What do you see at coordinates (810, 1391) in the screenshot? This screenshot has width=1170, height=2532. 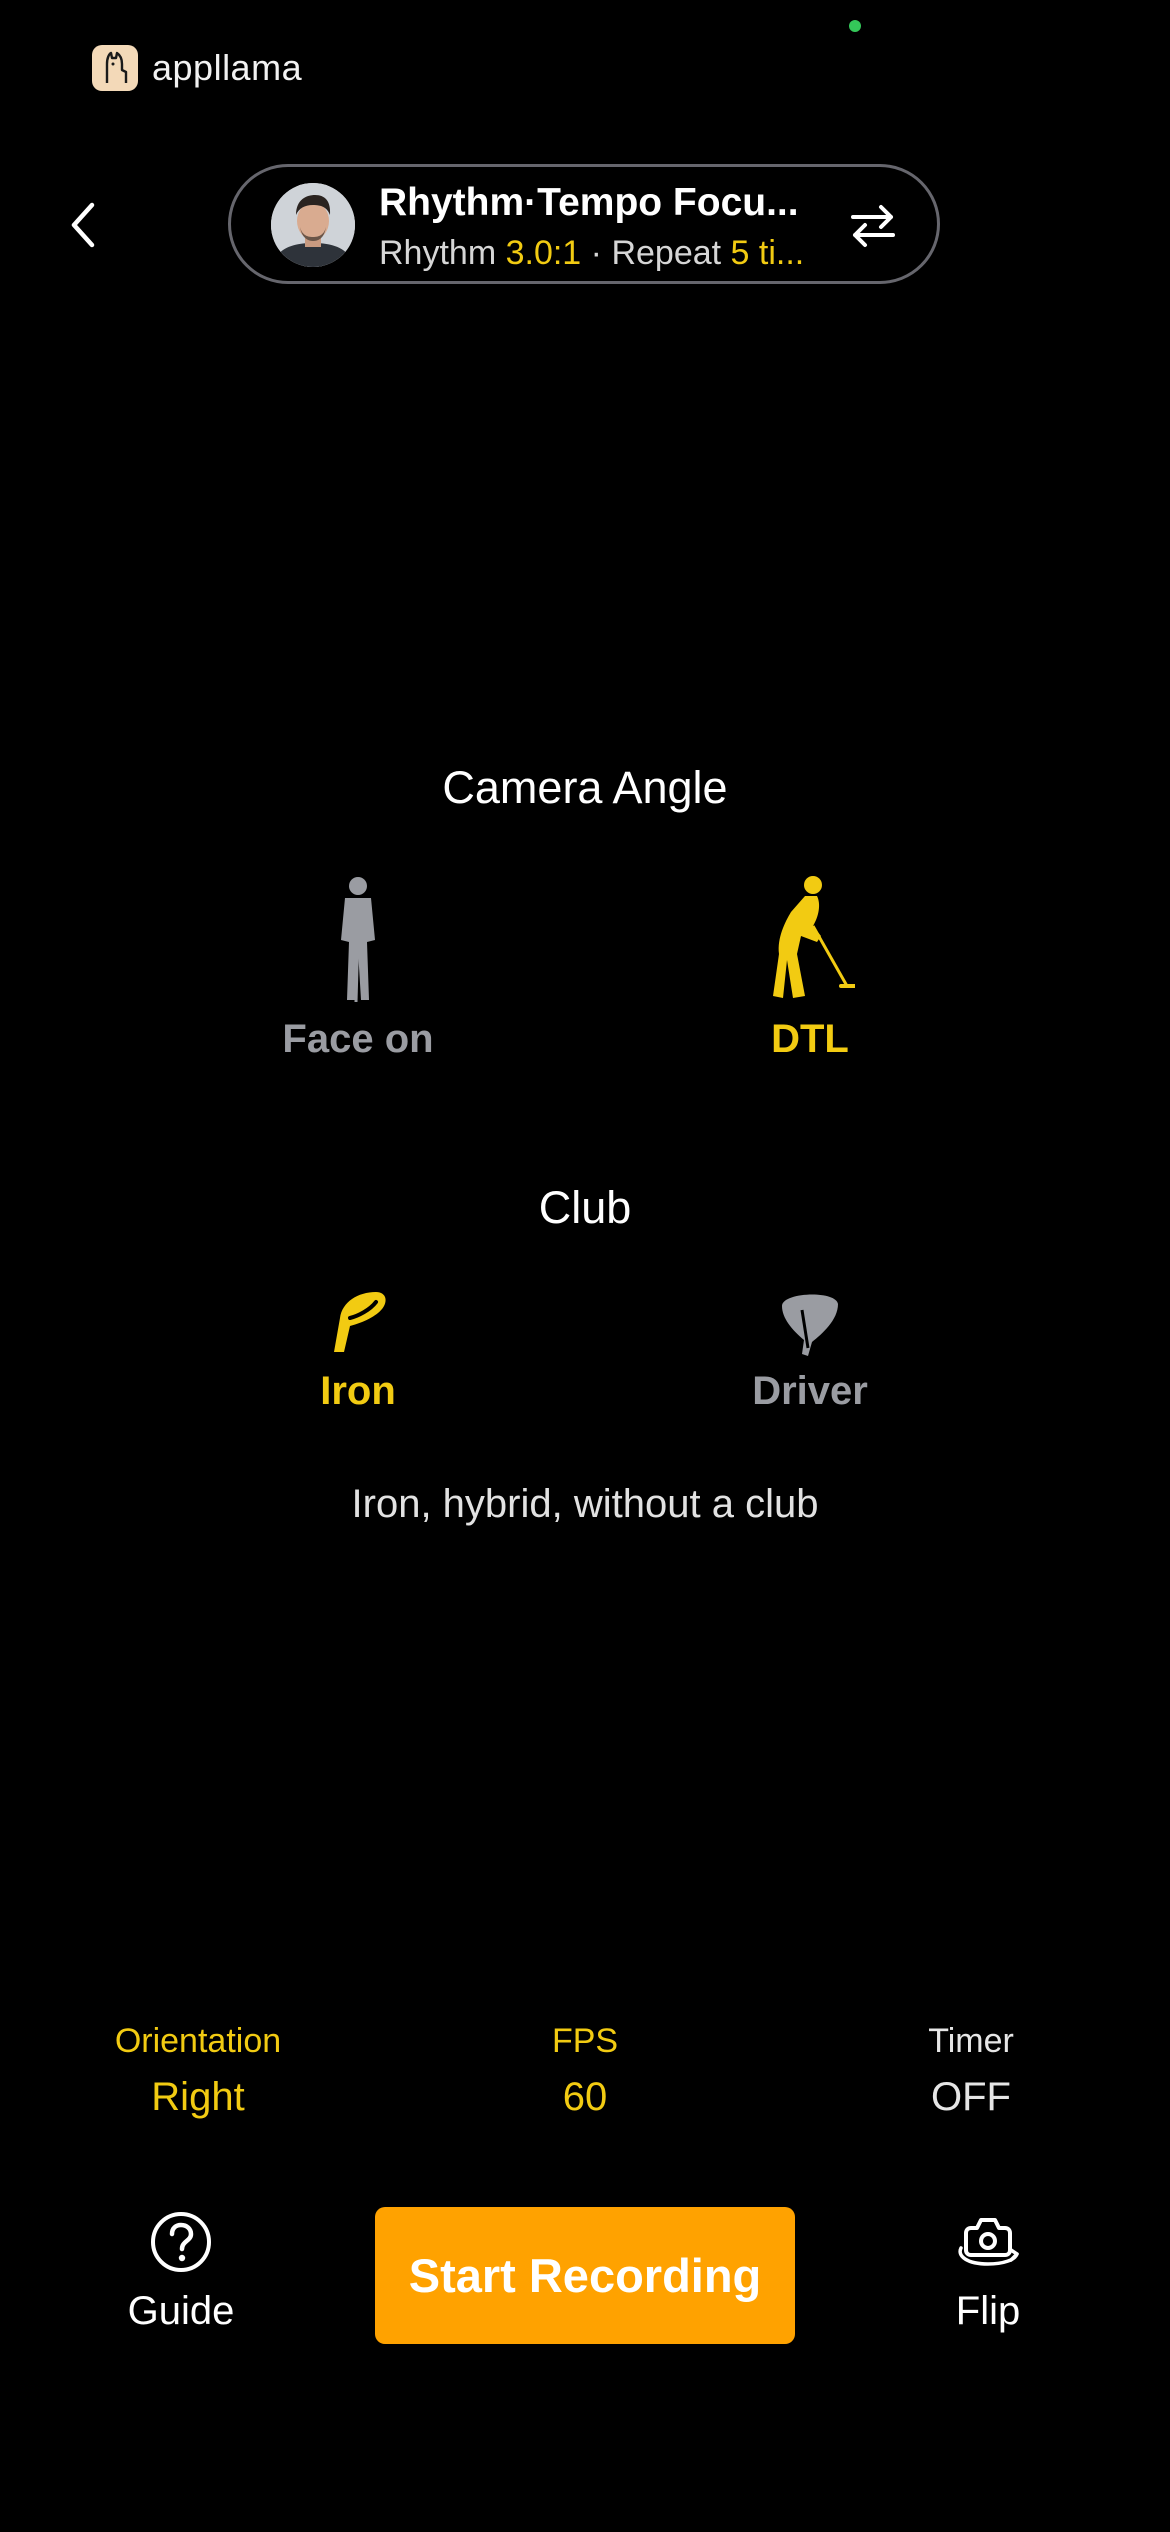 I see `club-option-label: Driver` at bounding box center [810, 1391].